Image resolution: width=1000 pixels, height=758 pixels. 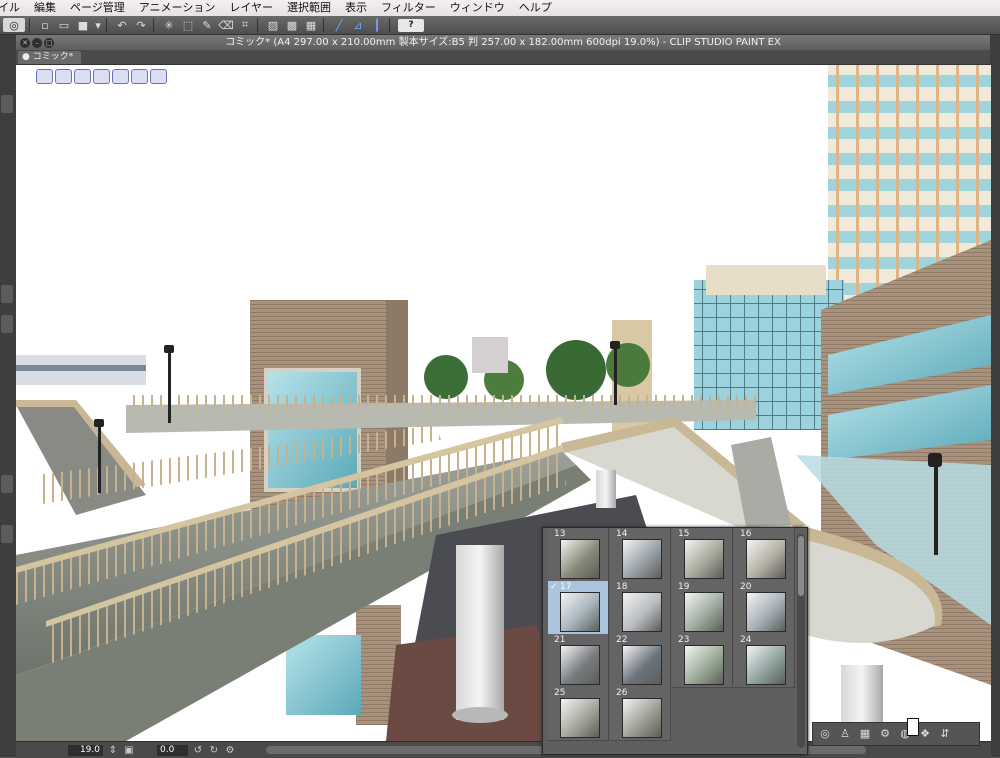 I want to click on page-thumbnail: 18, so click(x=640, y=608).